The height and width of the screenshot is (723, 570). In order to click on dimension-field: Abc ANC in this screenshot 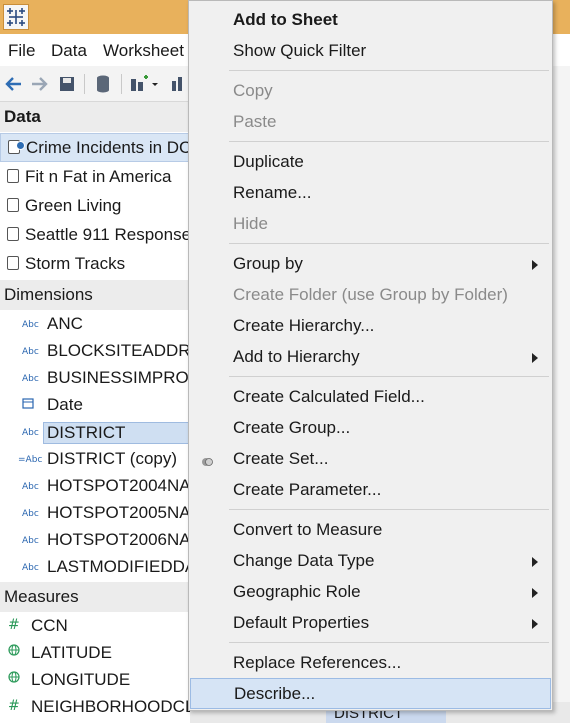, I will do `click(95, 324)`.